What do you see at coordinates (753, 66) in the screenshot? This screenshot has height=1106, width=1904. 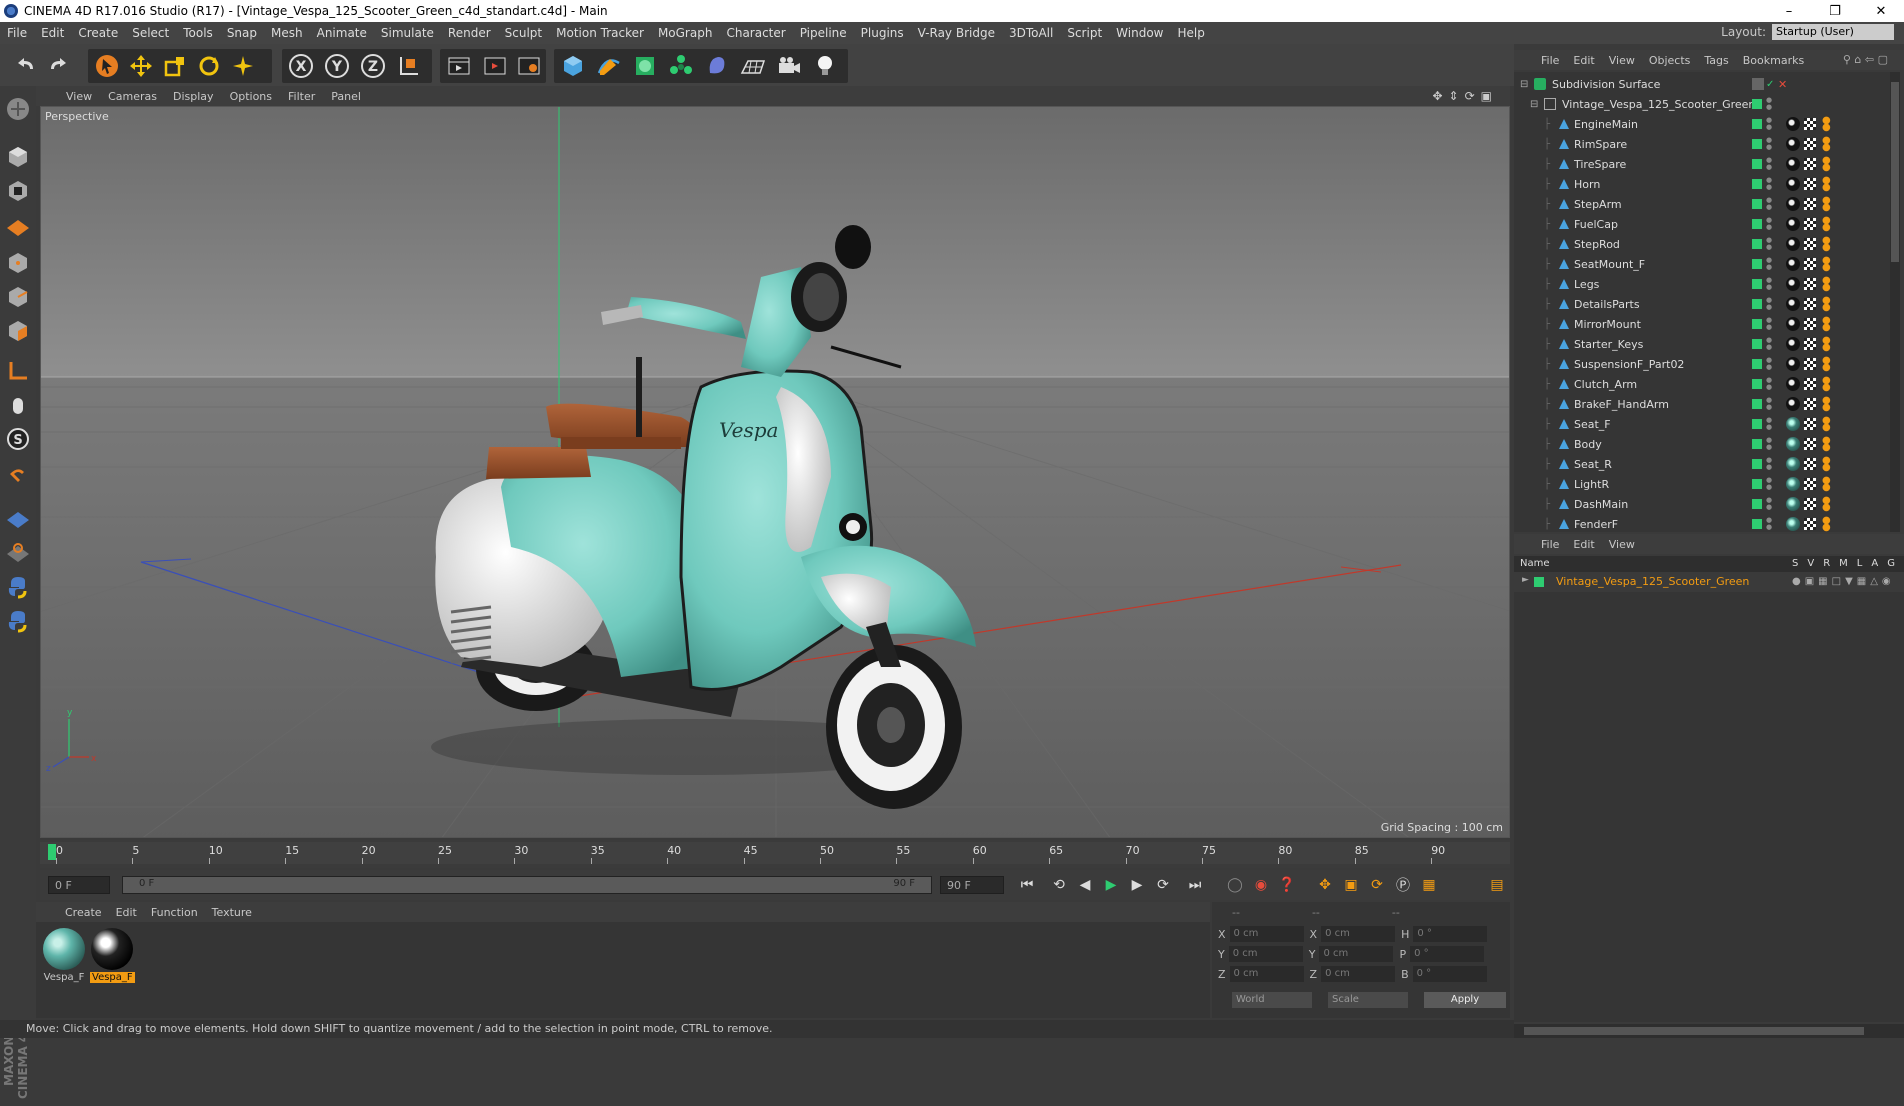 I see `floor-object-icon` at bounding box center [753, 66].